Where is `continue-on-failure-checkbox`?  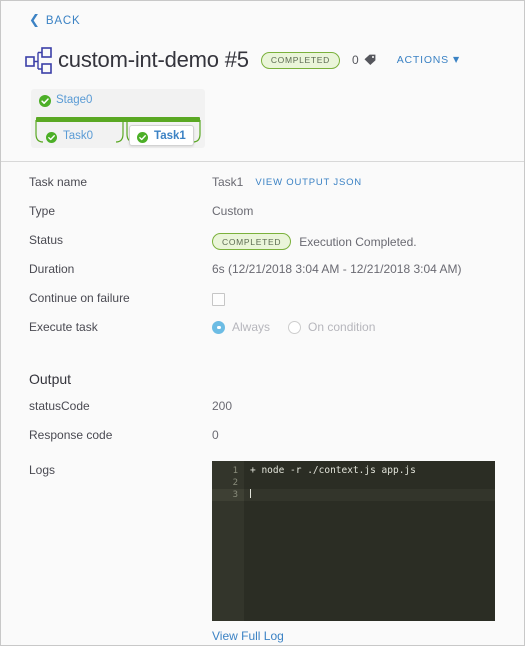
continue-on-failure-checkbox is located at coordinates (218, 299).